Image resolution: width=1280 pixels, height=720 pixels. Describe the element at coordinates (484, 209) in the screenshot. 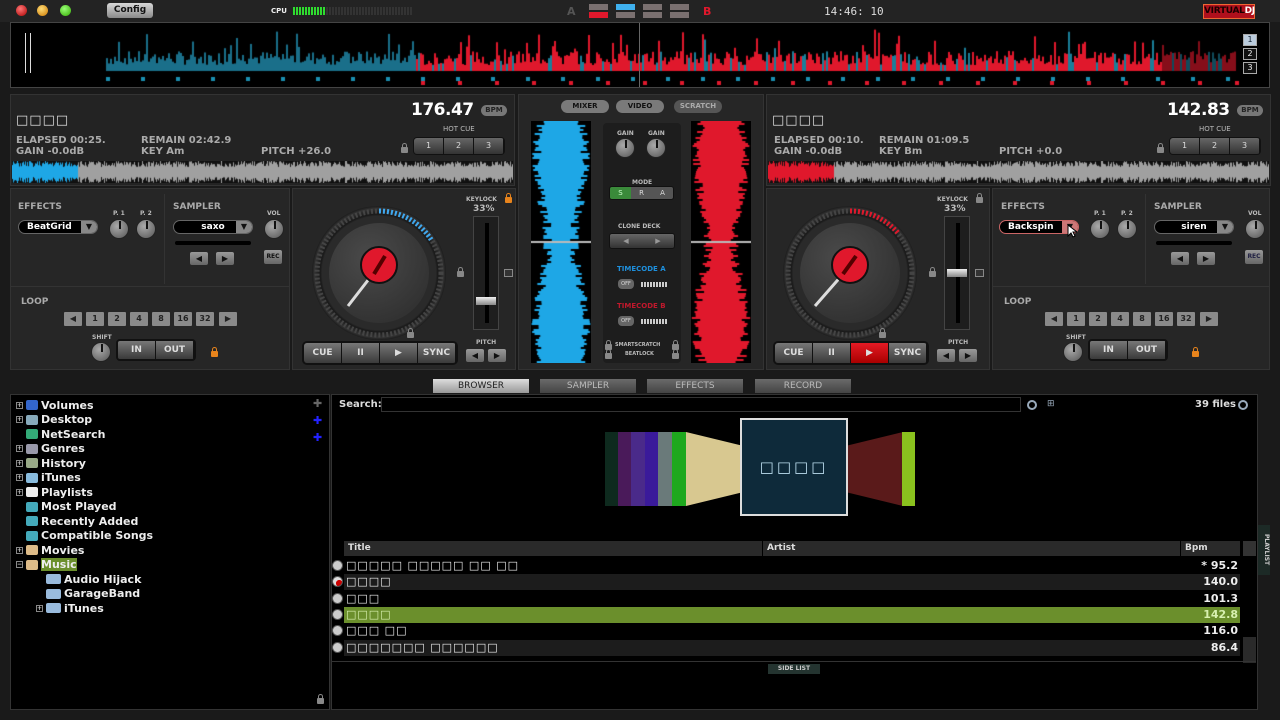

I see `deck-a-pitch-range: 33%` at that location.